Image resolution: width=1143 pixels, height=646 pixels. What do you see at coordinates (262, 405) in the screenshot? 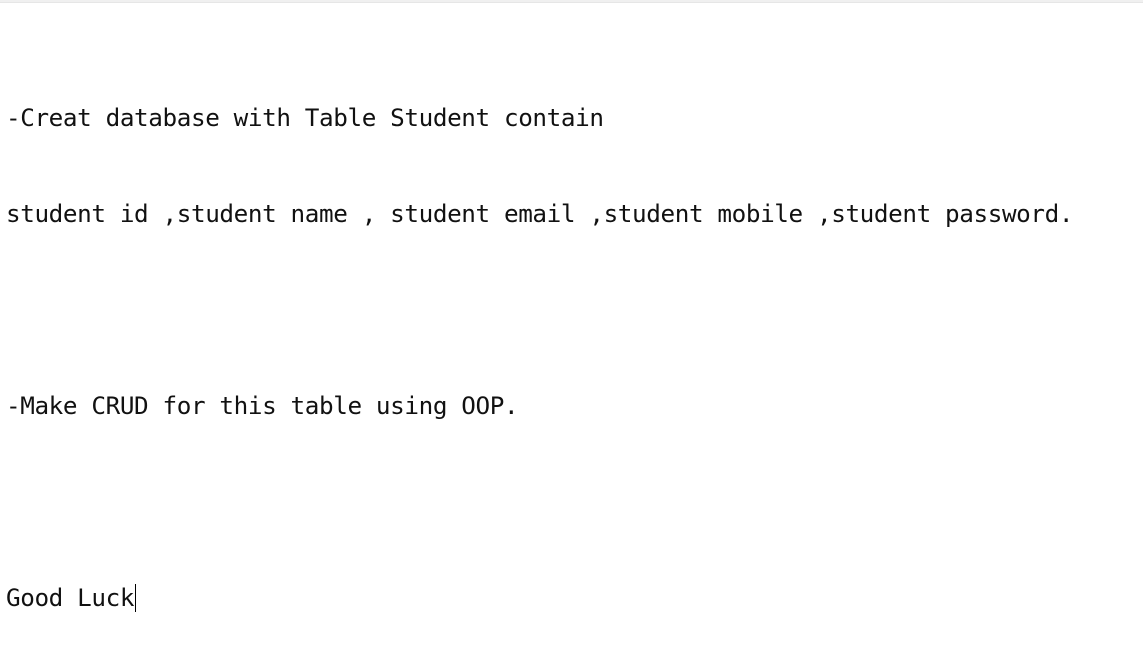
I see `text-line: -Make CRUD for this table using OOP.` at bounding box center [262, 405].